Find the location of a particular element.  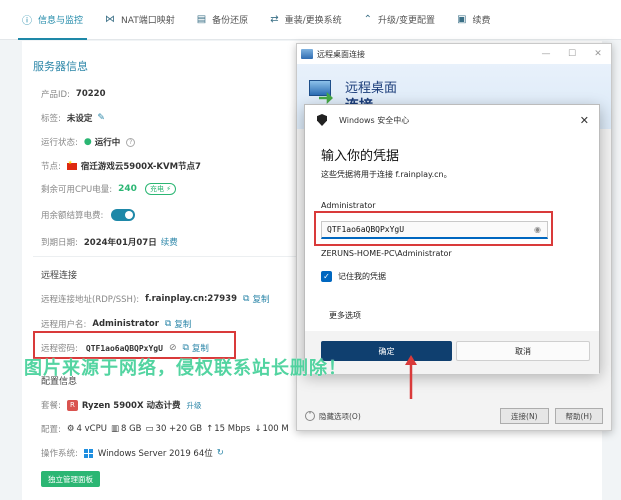

bandwidth-value: 15 Mbps is located at coordinates (232, 429).